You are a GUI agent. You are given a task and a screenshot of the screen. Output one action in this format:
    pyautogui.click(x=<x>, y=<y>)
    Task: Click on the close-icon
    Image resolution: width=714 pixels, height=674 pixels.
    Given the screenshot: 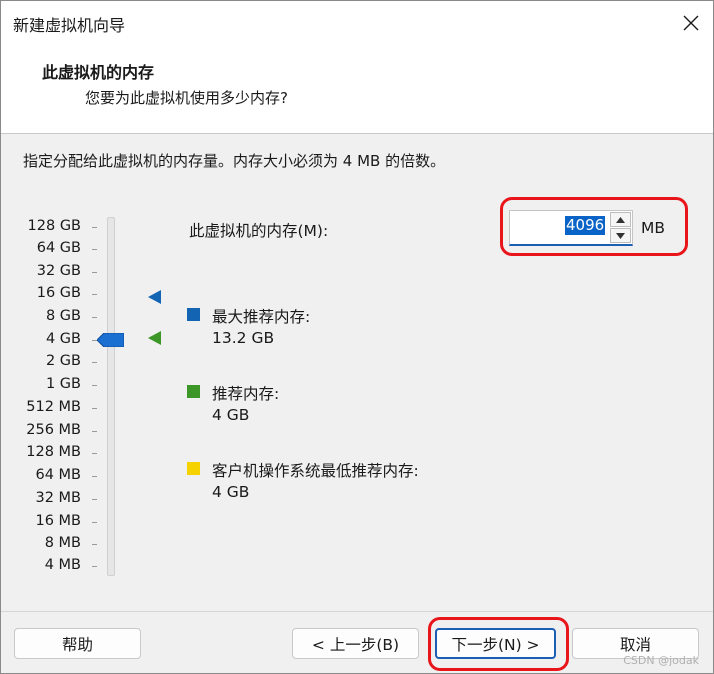 What is the action you would take?
    pyautogui.click(x=691, y=23)
    